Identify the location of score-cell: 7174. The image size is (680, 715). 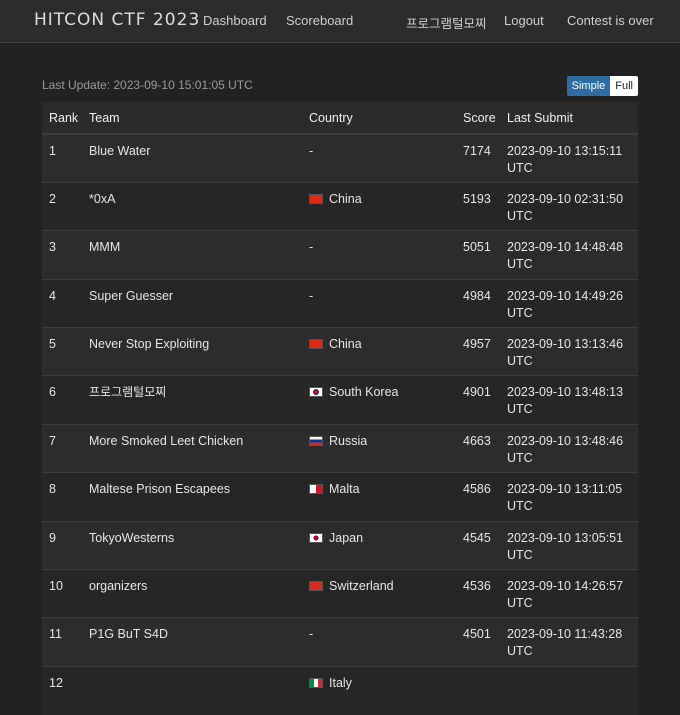
(477, 151).